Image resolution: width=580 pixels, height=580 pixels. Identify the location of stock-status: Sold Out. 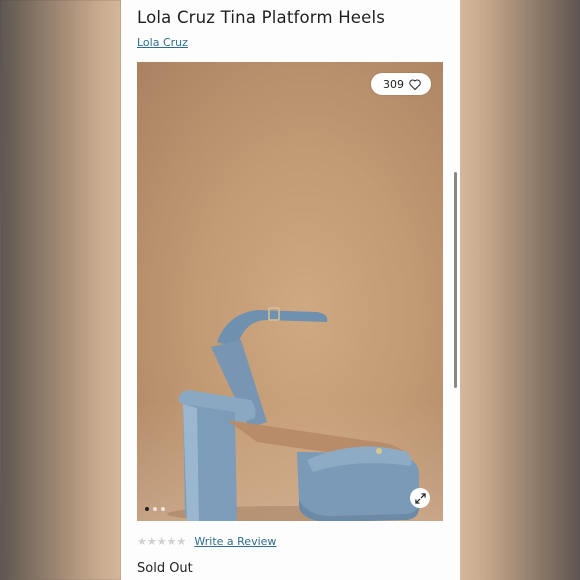
(165, 568).